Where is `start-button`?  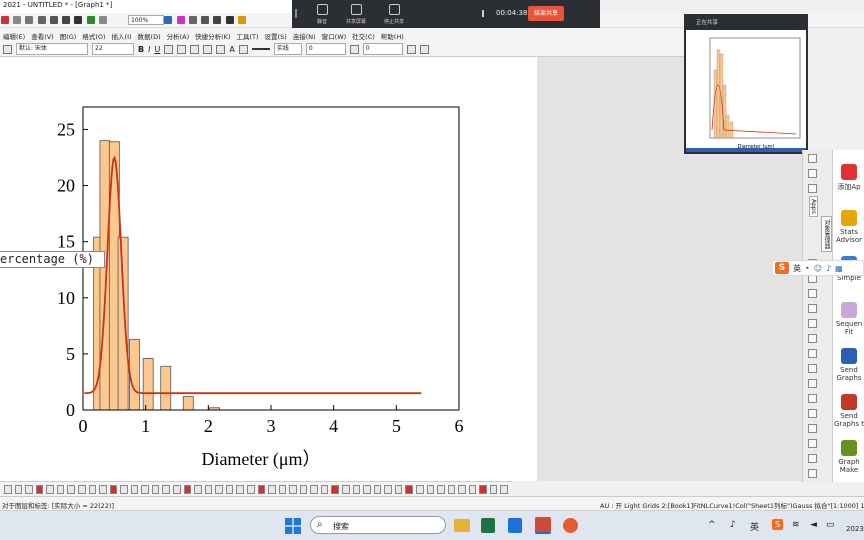 start-button is located at coordinates (293, 526).